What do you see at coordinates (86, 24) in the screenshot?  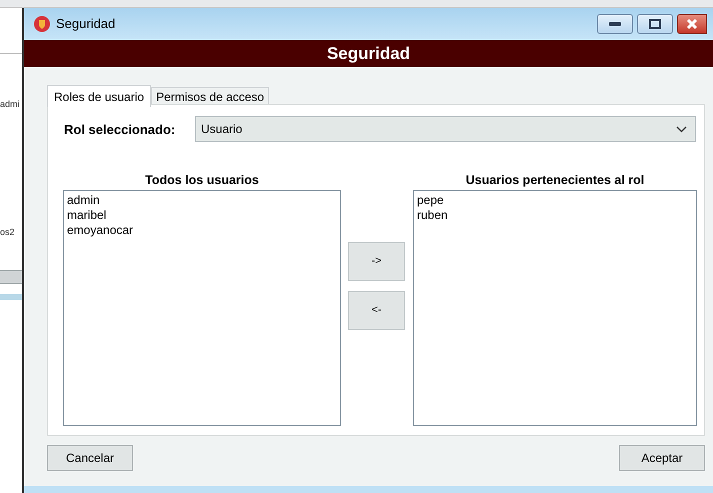 I see `window-title: Seguridad` at bounding box center [86, 24].